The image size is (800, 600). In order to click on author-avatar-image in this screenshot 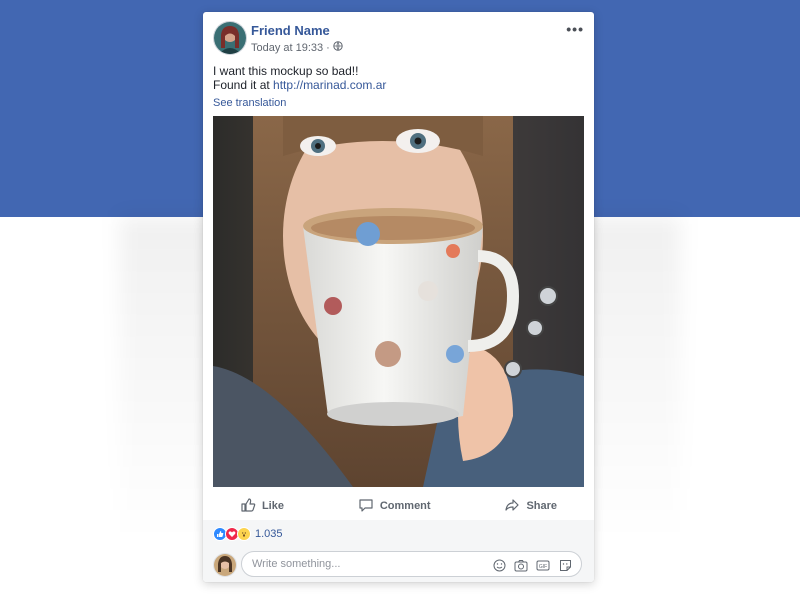, I will do `click(230, 38)`.